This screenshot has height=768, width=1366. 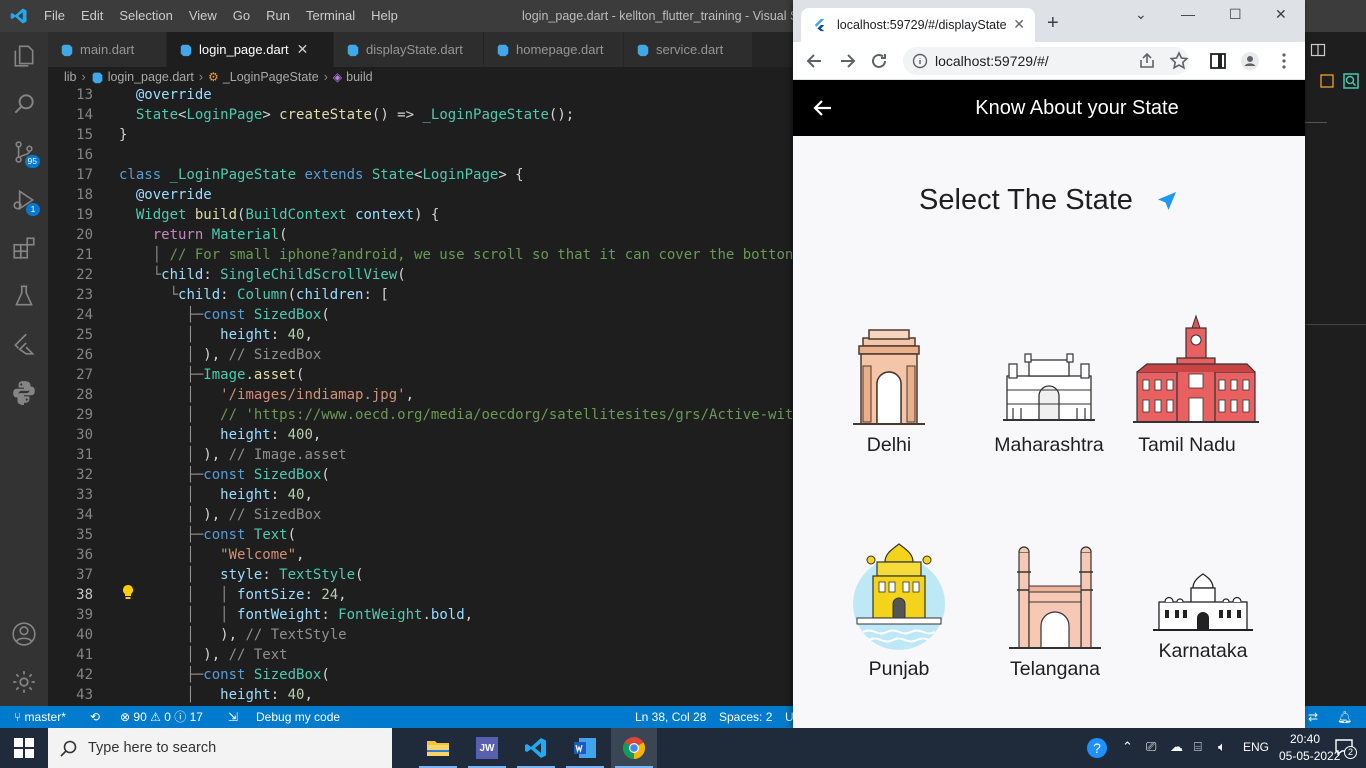 What do you see at coordinates (24, 634) in the screenshot?
I see `accounts-button` at bounding box center [24, 634].